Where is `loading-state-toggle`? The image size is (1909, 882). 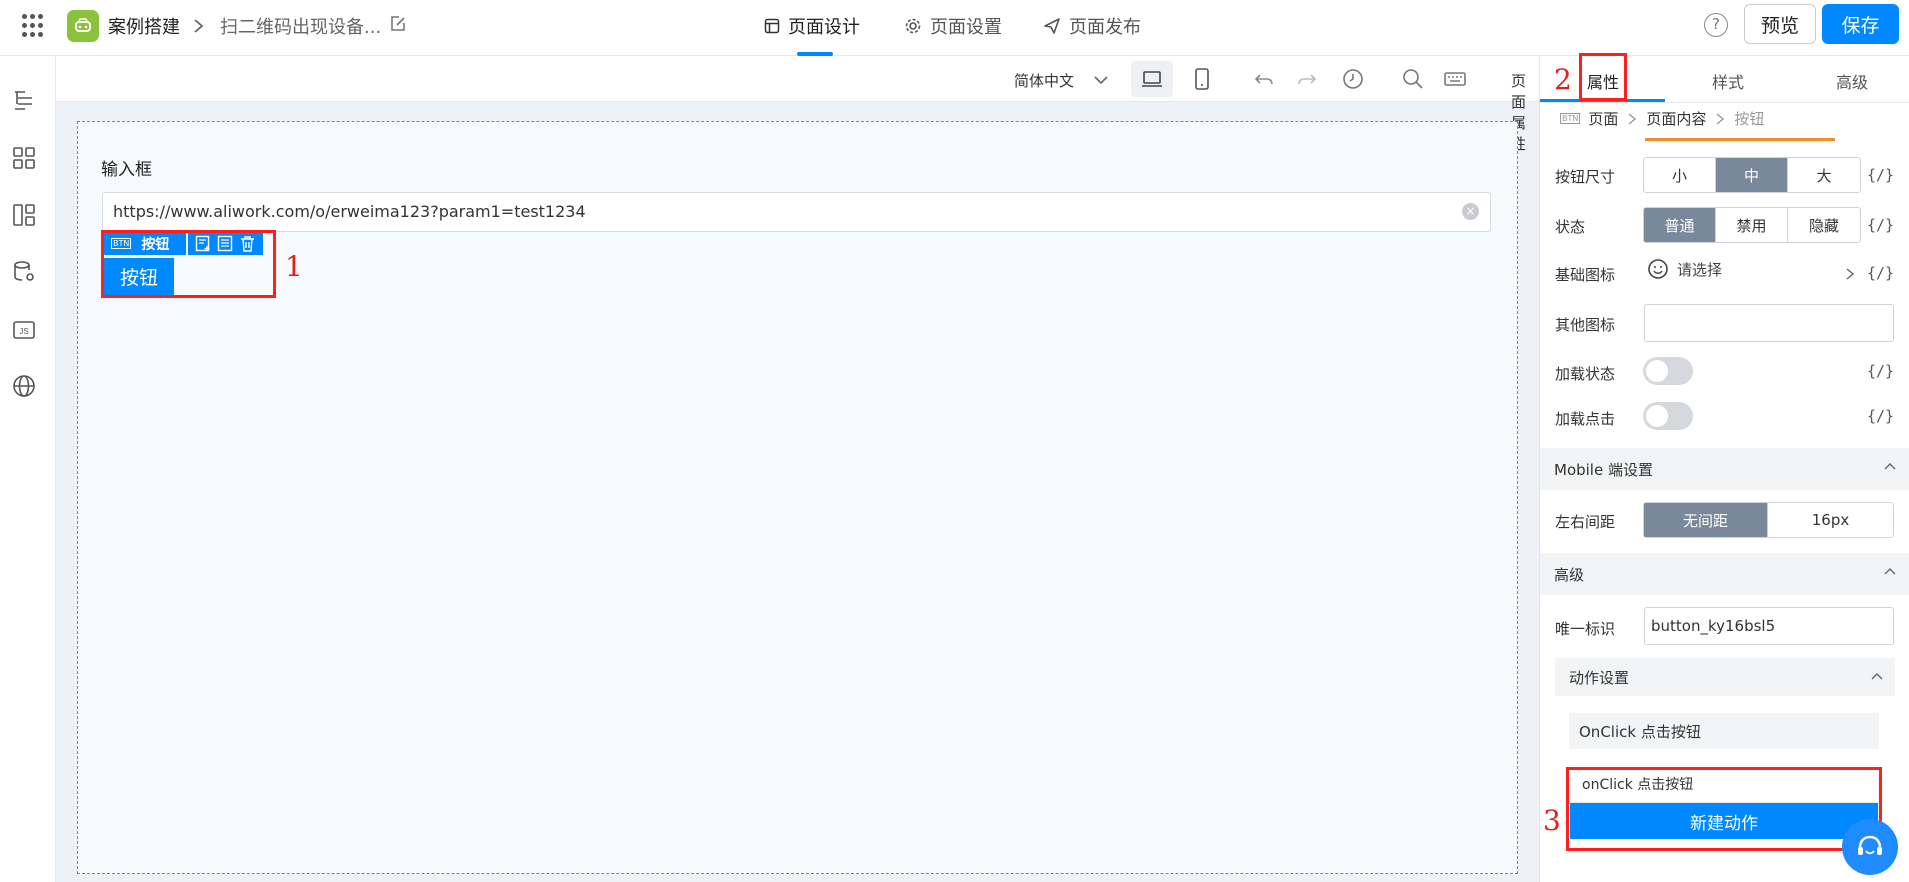 loading-state-toggle is located at coordinates (1668, 371).